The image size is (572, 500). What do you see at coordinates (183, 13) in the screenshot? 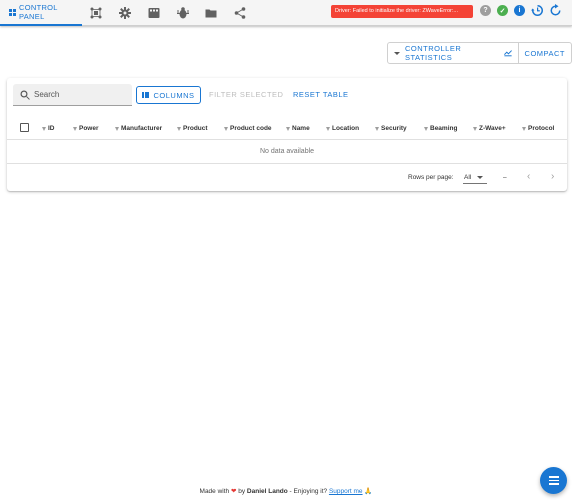
I see `debug-icon` at bounding box center [183, 13].